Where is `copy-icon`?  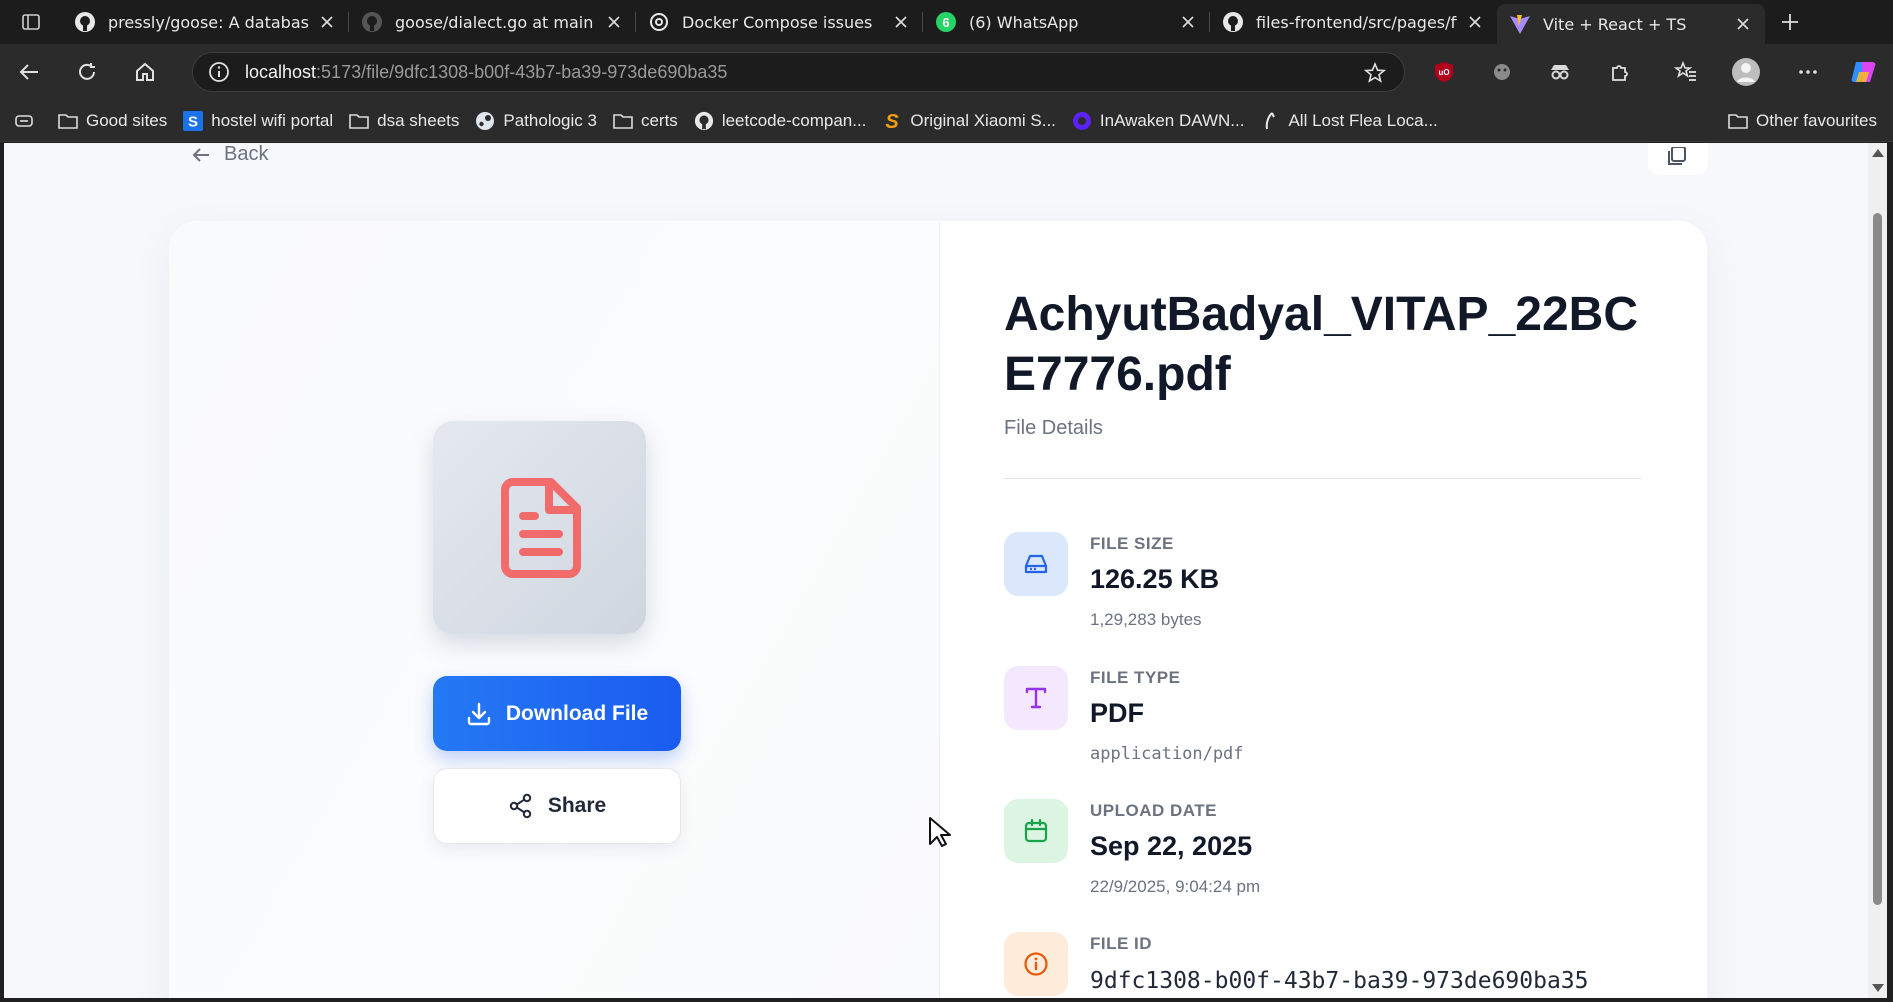
copy-icon is located at coordinates (1677, 156).